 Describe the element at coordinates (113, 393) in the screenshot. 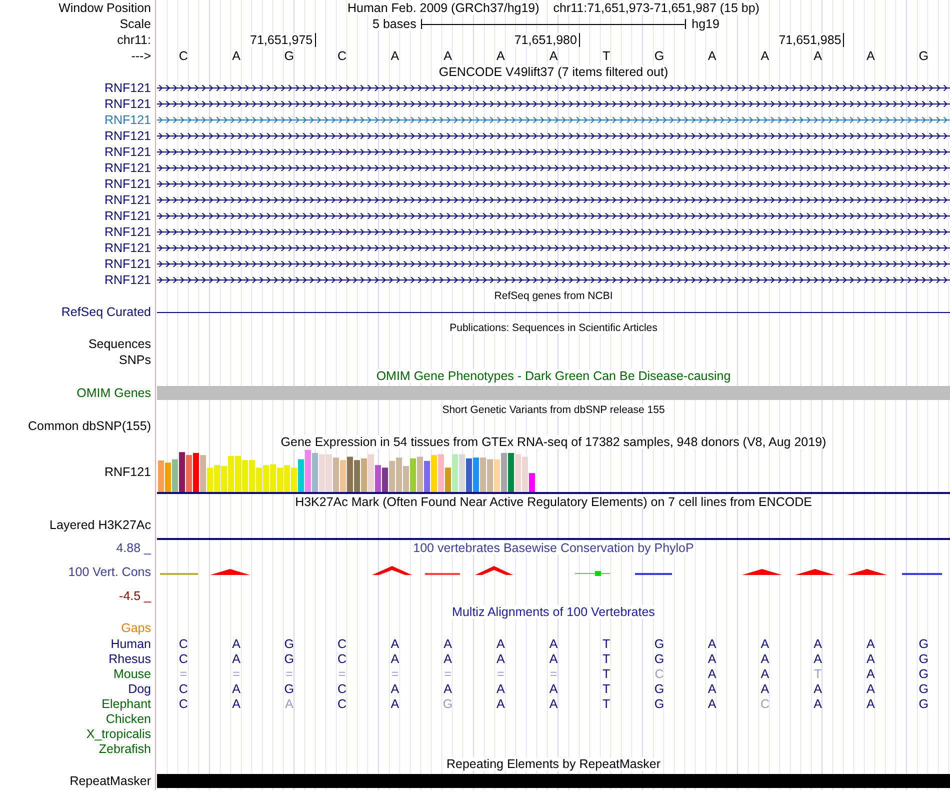

I see `track-label: OMIM Genes` at that location.